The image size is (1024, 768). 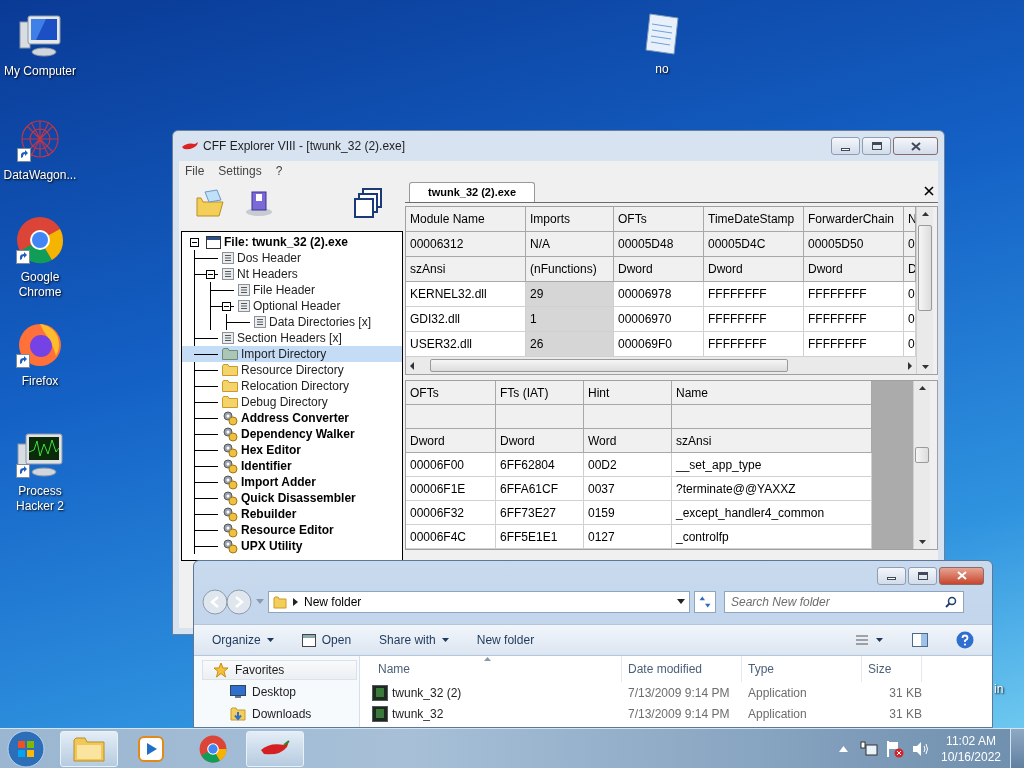 I want to click on file-name: twunk_32 (2), so click(x=427, y=692).